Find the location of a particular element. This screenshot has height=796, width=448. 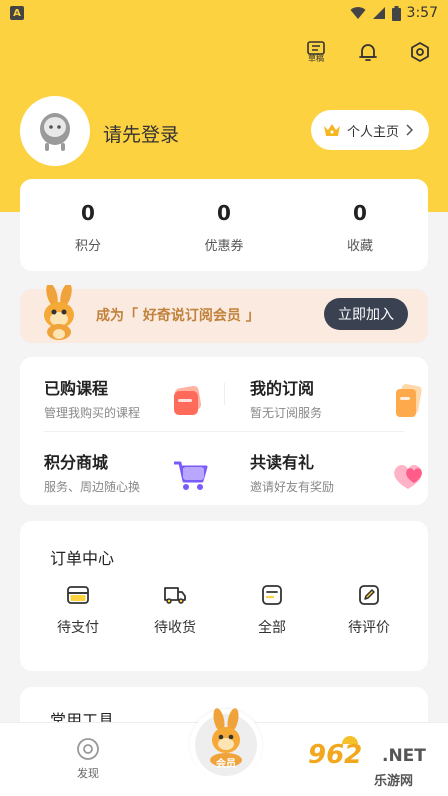

nav-discover: 发现 is located at coordinates (88, 759).